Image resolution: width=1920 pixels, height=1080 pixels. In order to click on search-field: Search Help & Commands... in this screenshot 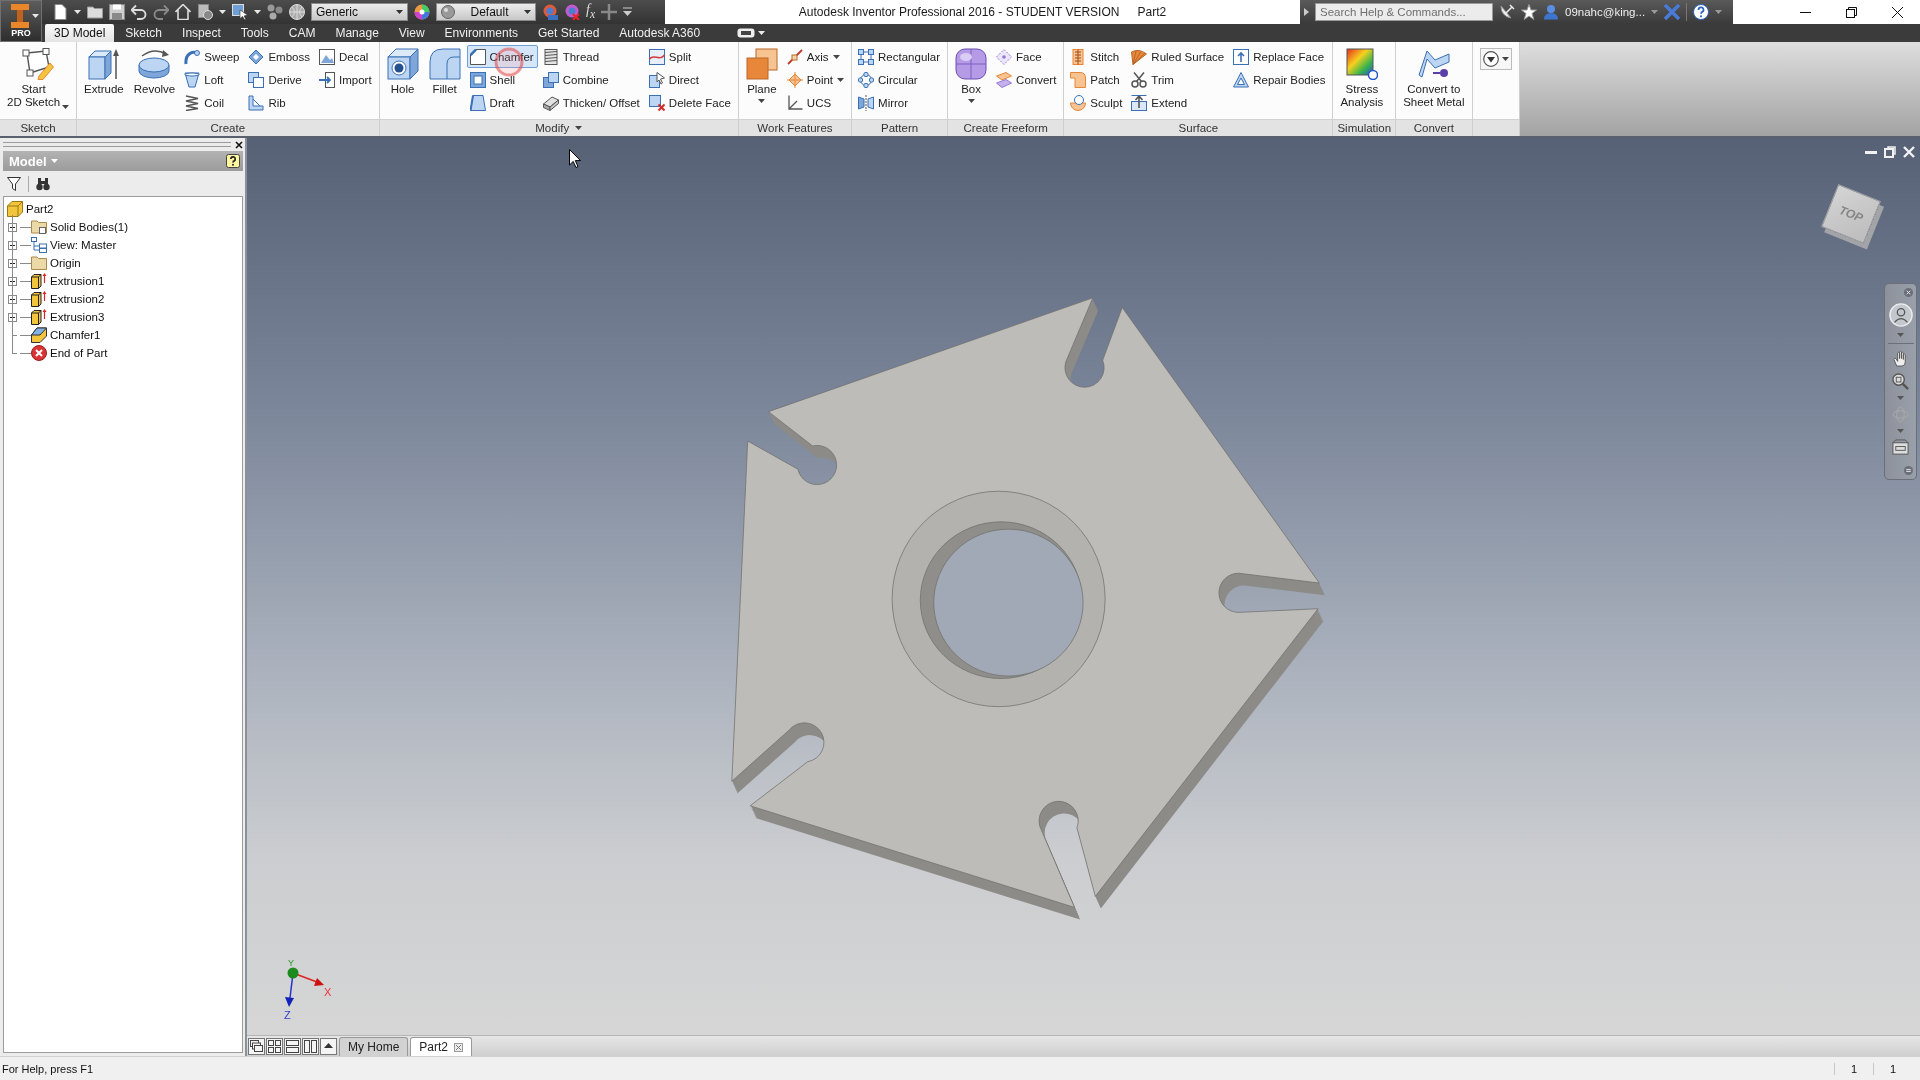, I will do `click(1404, 12)`.